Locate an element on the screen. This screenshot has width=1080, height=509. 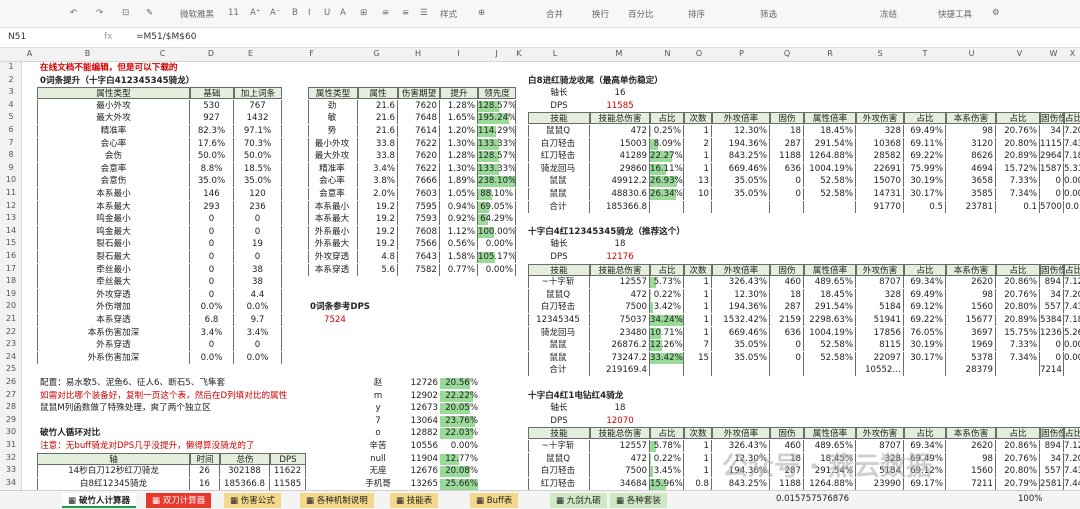
table-cell: 91770 is located at coordinates (880, 206).